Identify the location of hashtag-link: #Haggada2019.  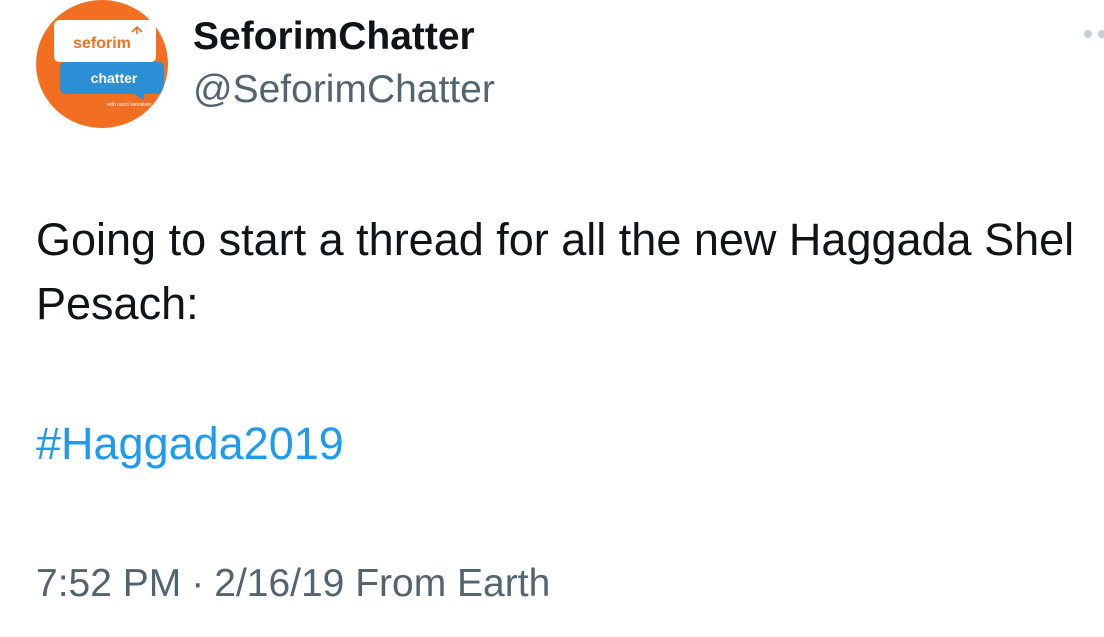
(190, 444).